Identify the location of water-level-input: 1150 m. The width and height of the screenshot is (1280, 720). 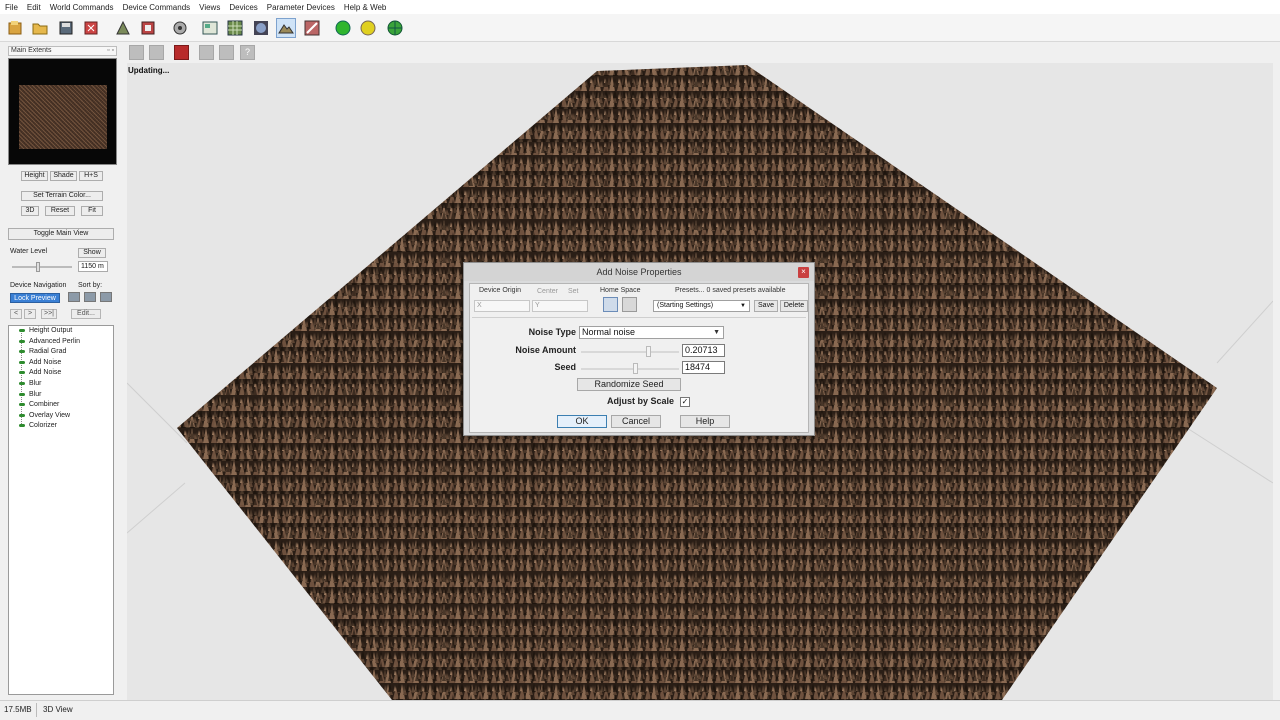
(93, 266).